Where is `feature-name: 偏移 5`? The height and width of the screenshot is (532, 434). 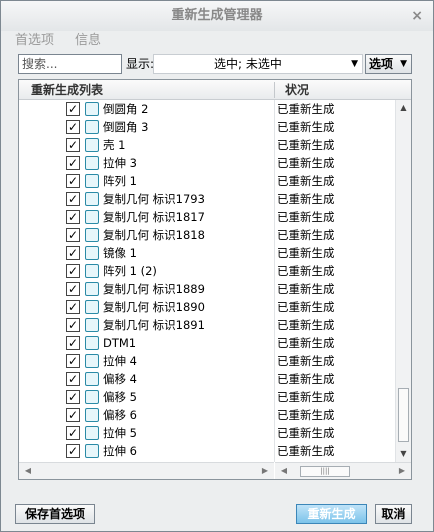 feature-name: 偏移 5 is located at coordinates (120, 397).